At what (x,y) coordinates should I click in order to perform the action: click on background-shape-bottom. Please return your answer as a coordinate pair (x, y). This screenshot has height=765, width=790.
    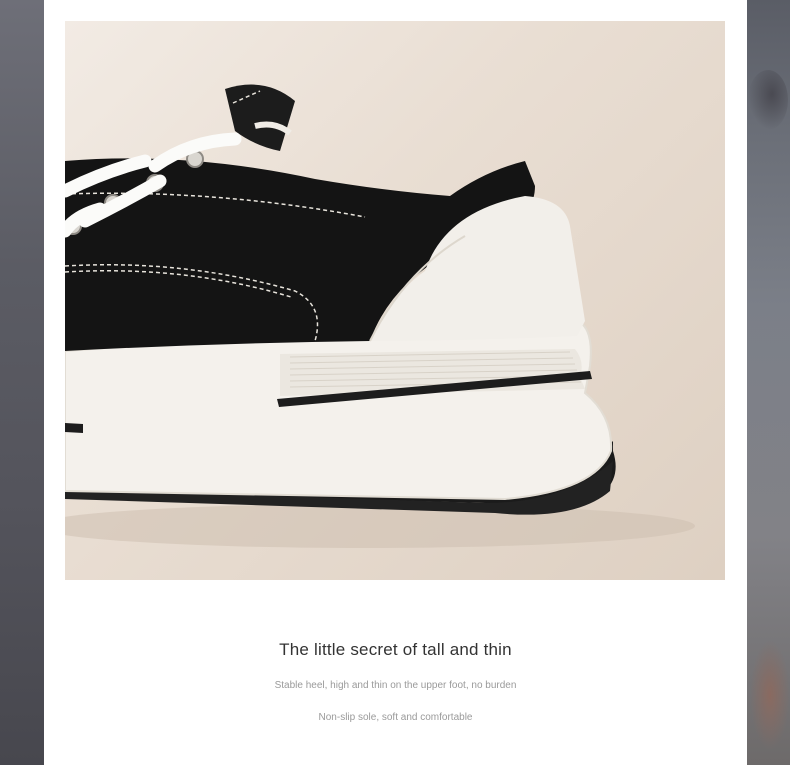
    Looking at the image, I should click on (770, 695).